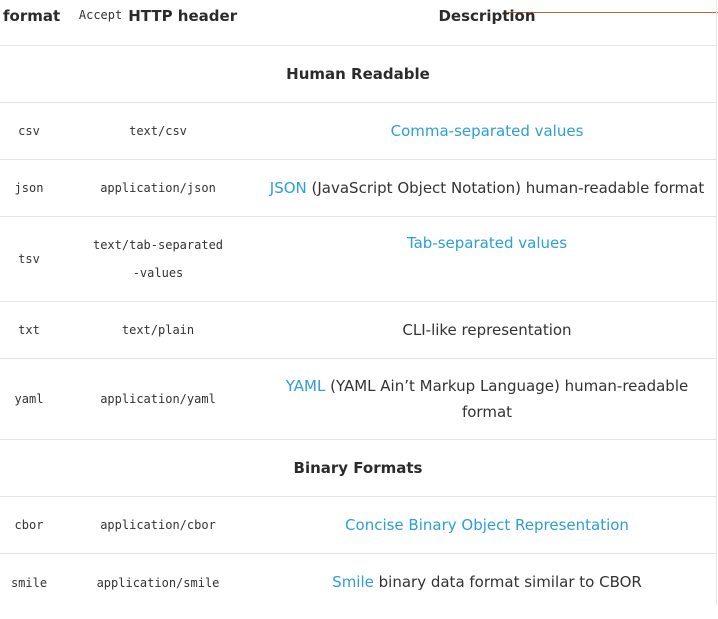 This screenshot has height=619, width=718. I want to click on description: Tab-separated values, so click(487, 243).